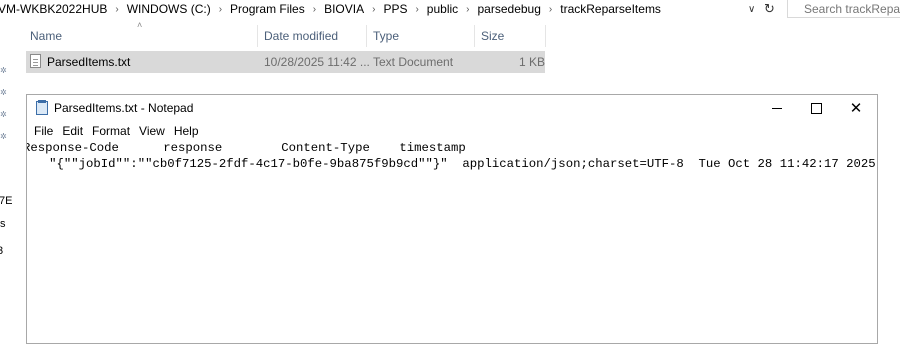 The height and width of the screenshot is (344, 900). Describe the element at coordinates (452, 108) in the screenshot. I see `notepad-titlebar: ParsedItems.txt - Notepad ✕` at that location.